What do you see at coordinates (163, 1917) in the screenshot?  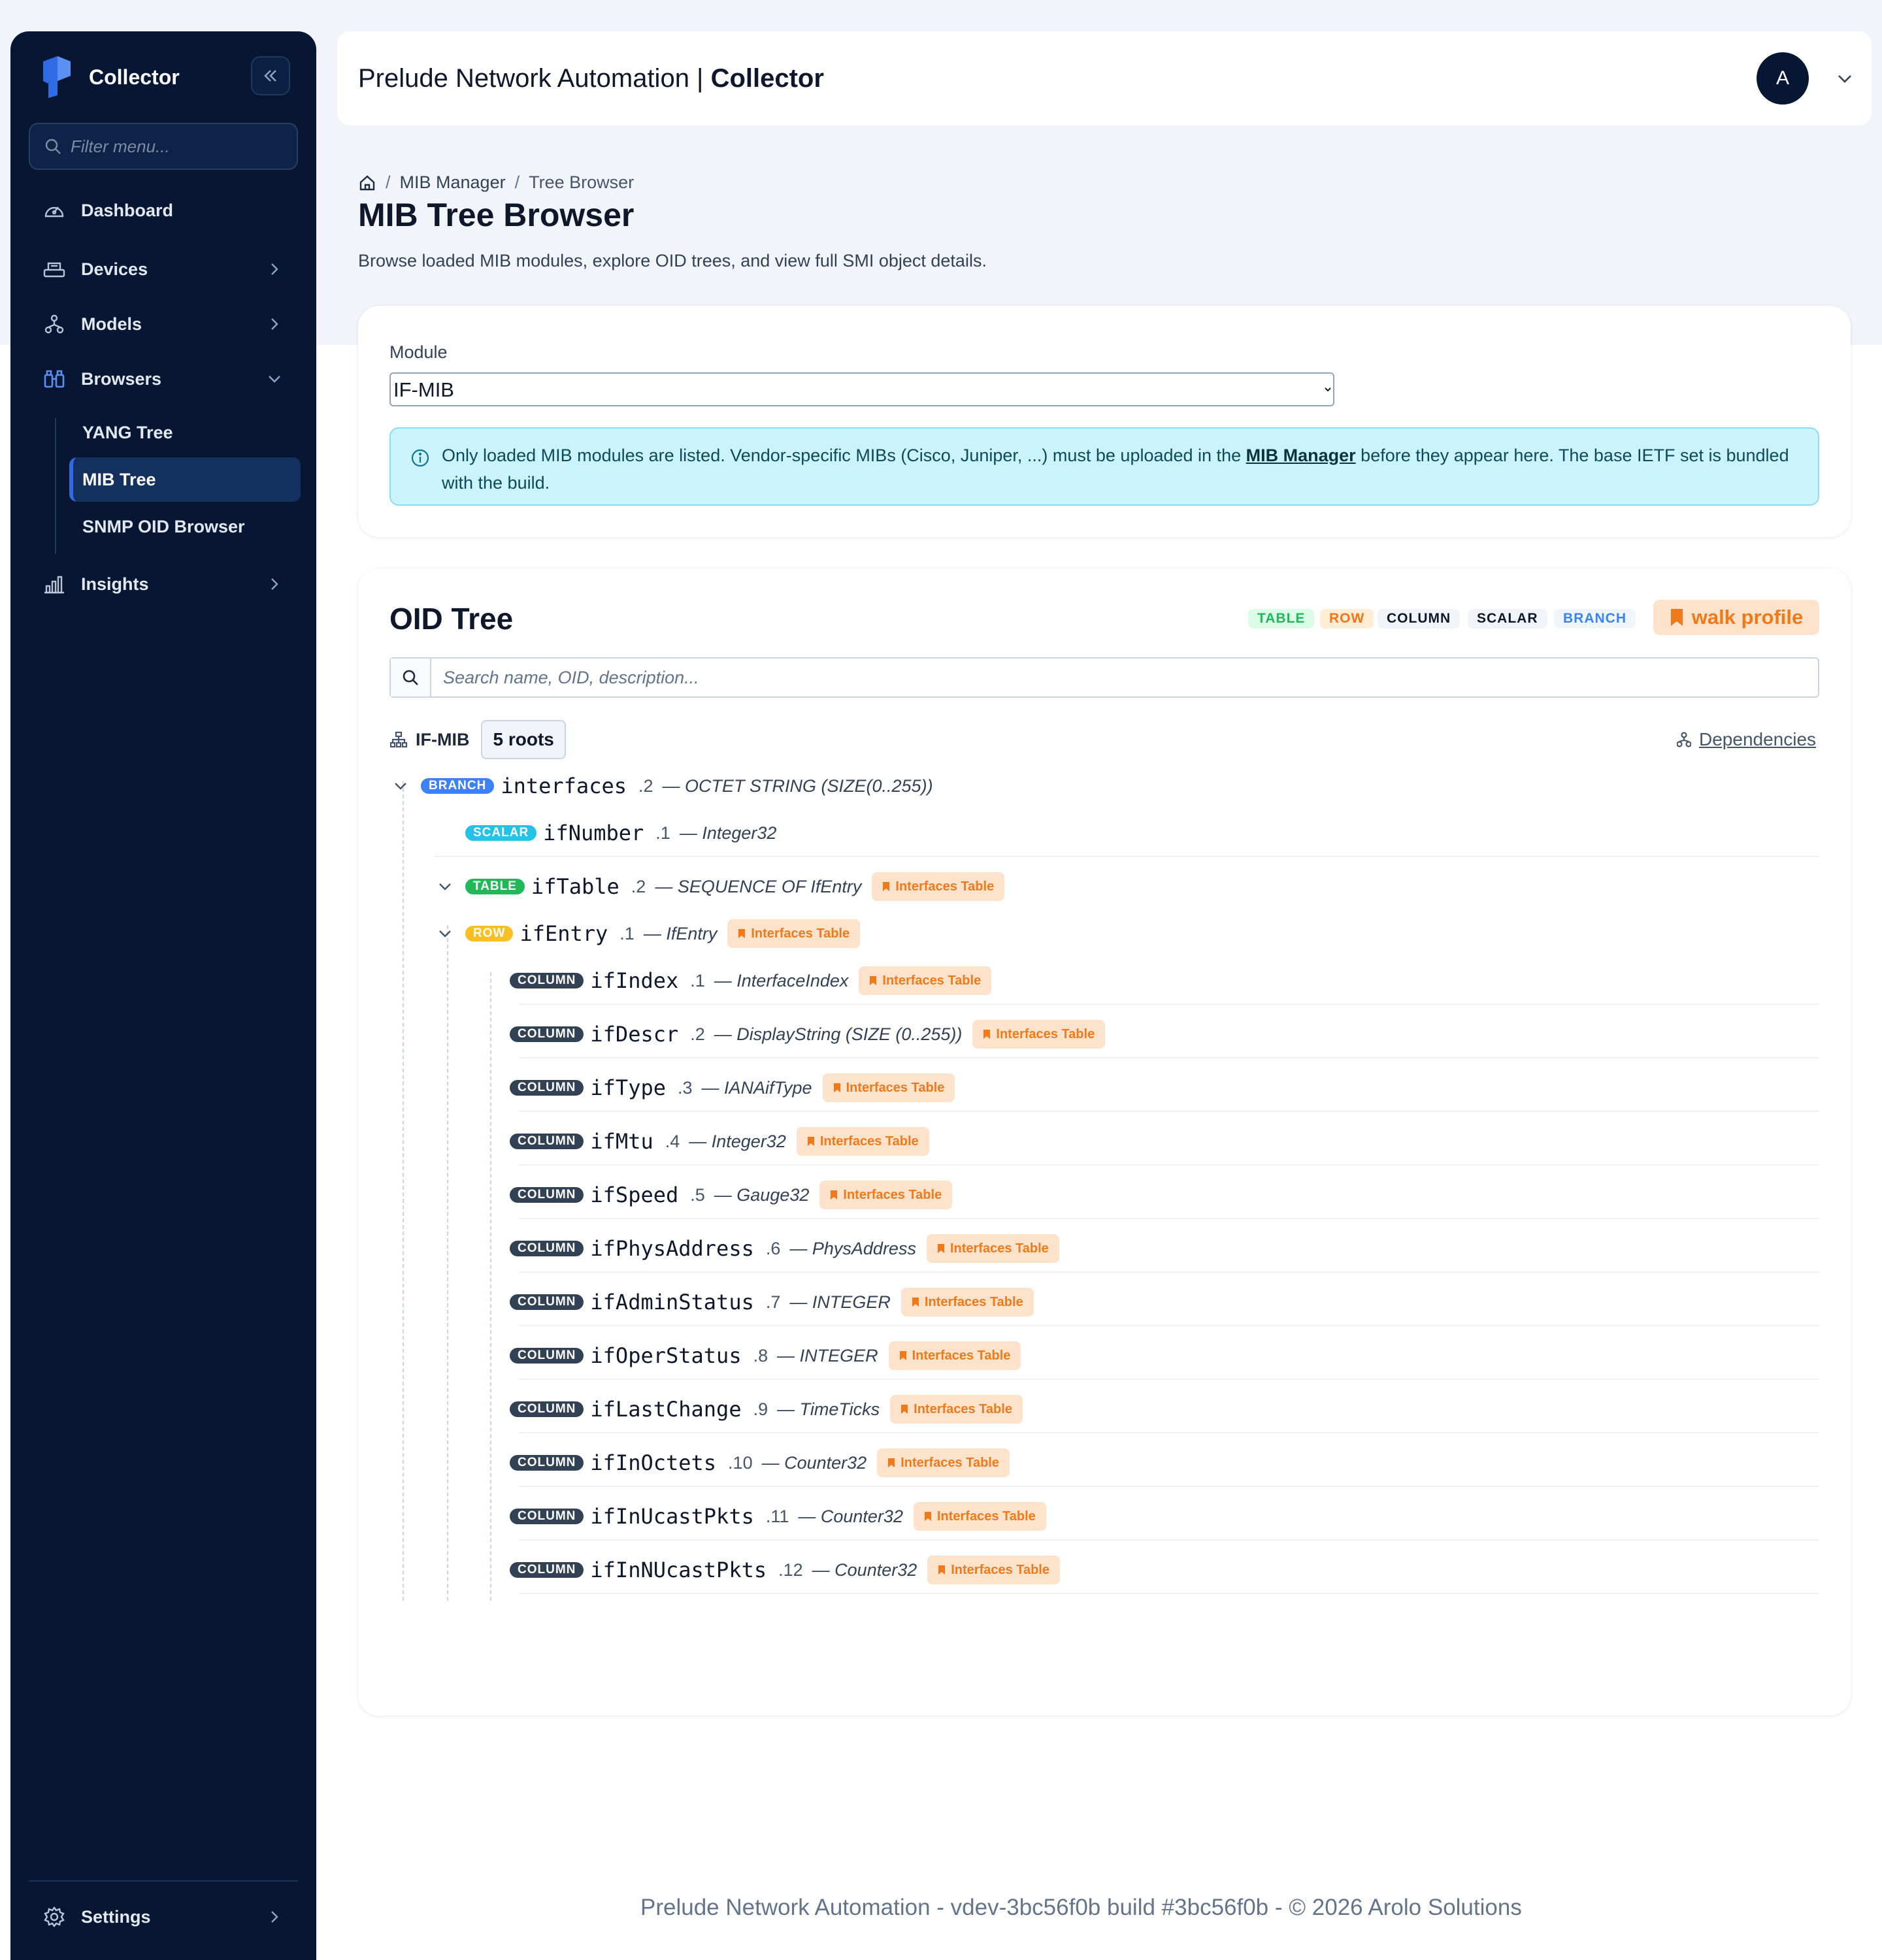 I see `nav-settings: Settings` at bounding box center [163, 1917].